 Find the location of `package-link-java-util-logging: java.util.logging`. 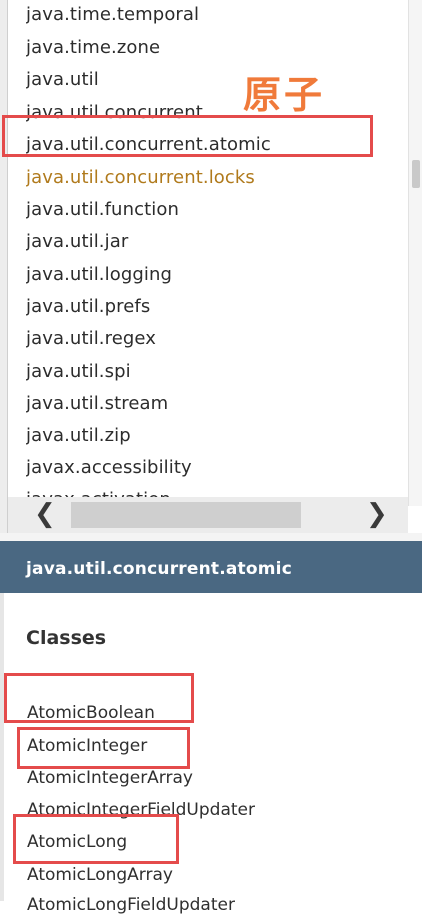

package-link-java-util-logging: java.util.logging is located at coordinates (99, 275).